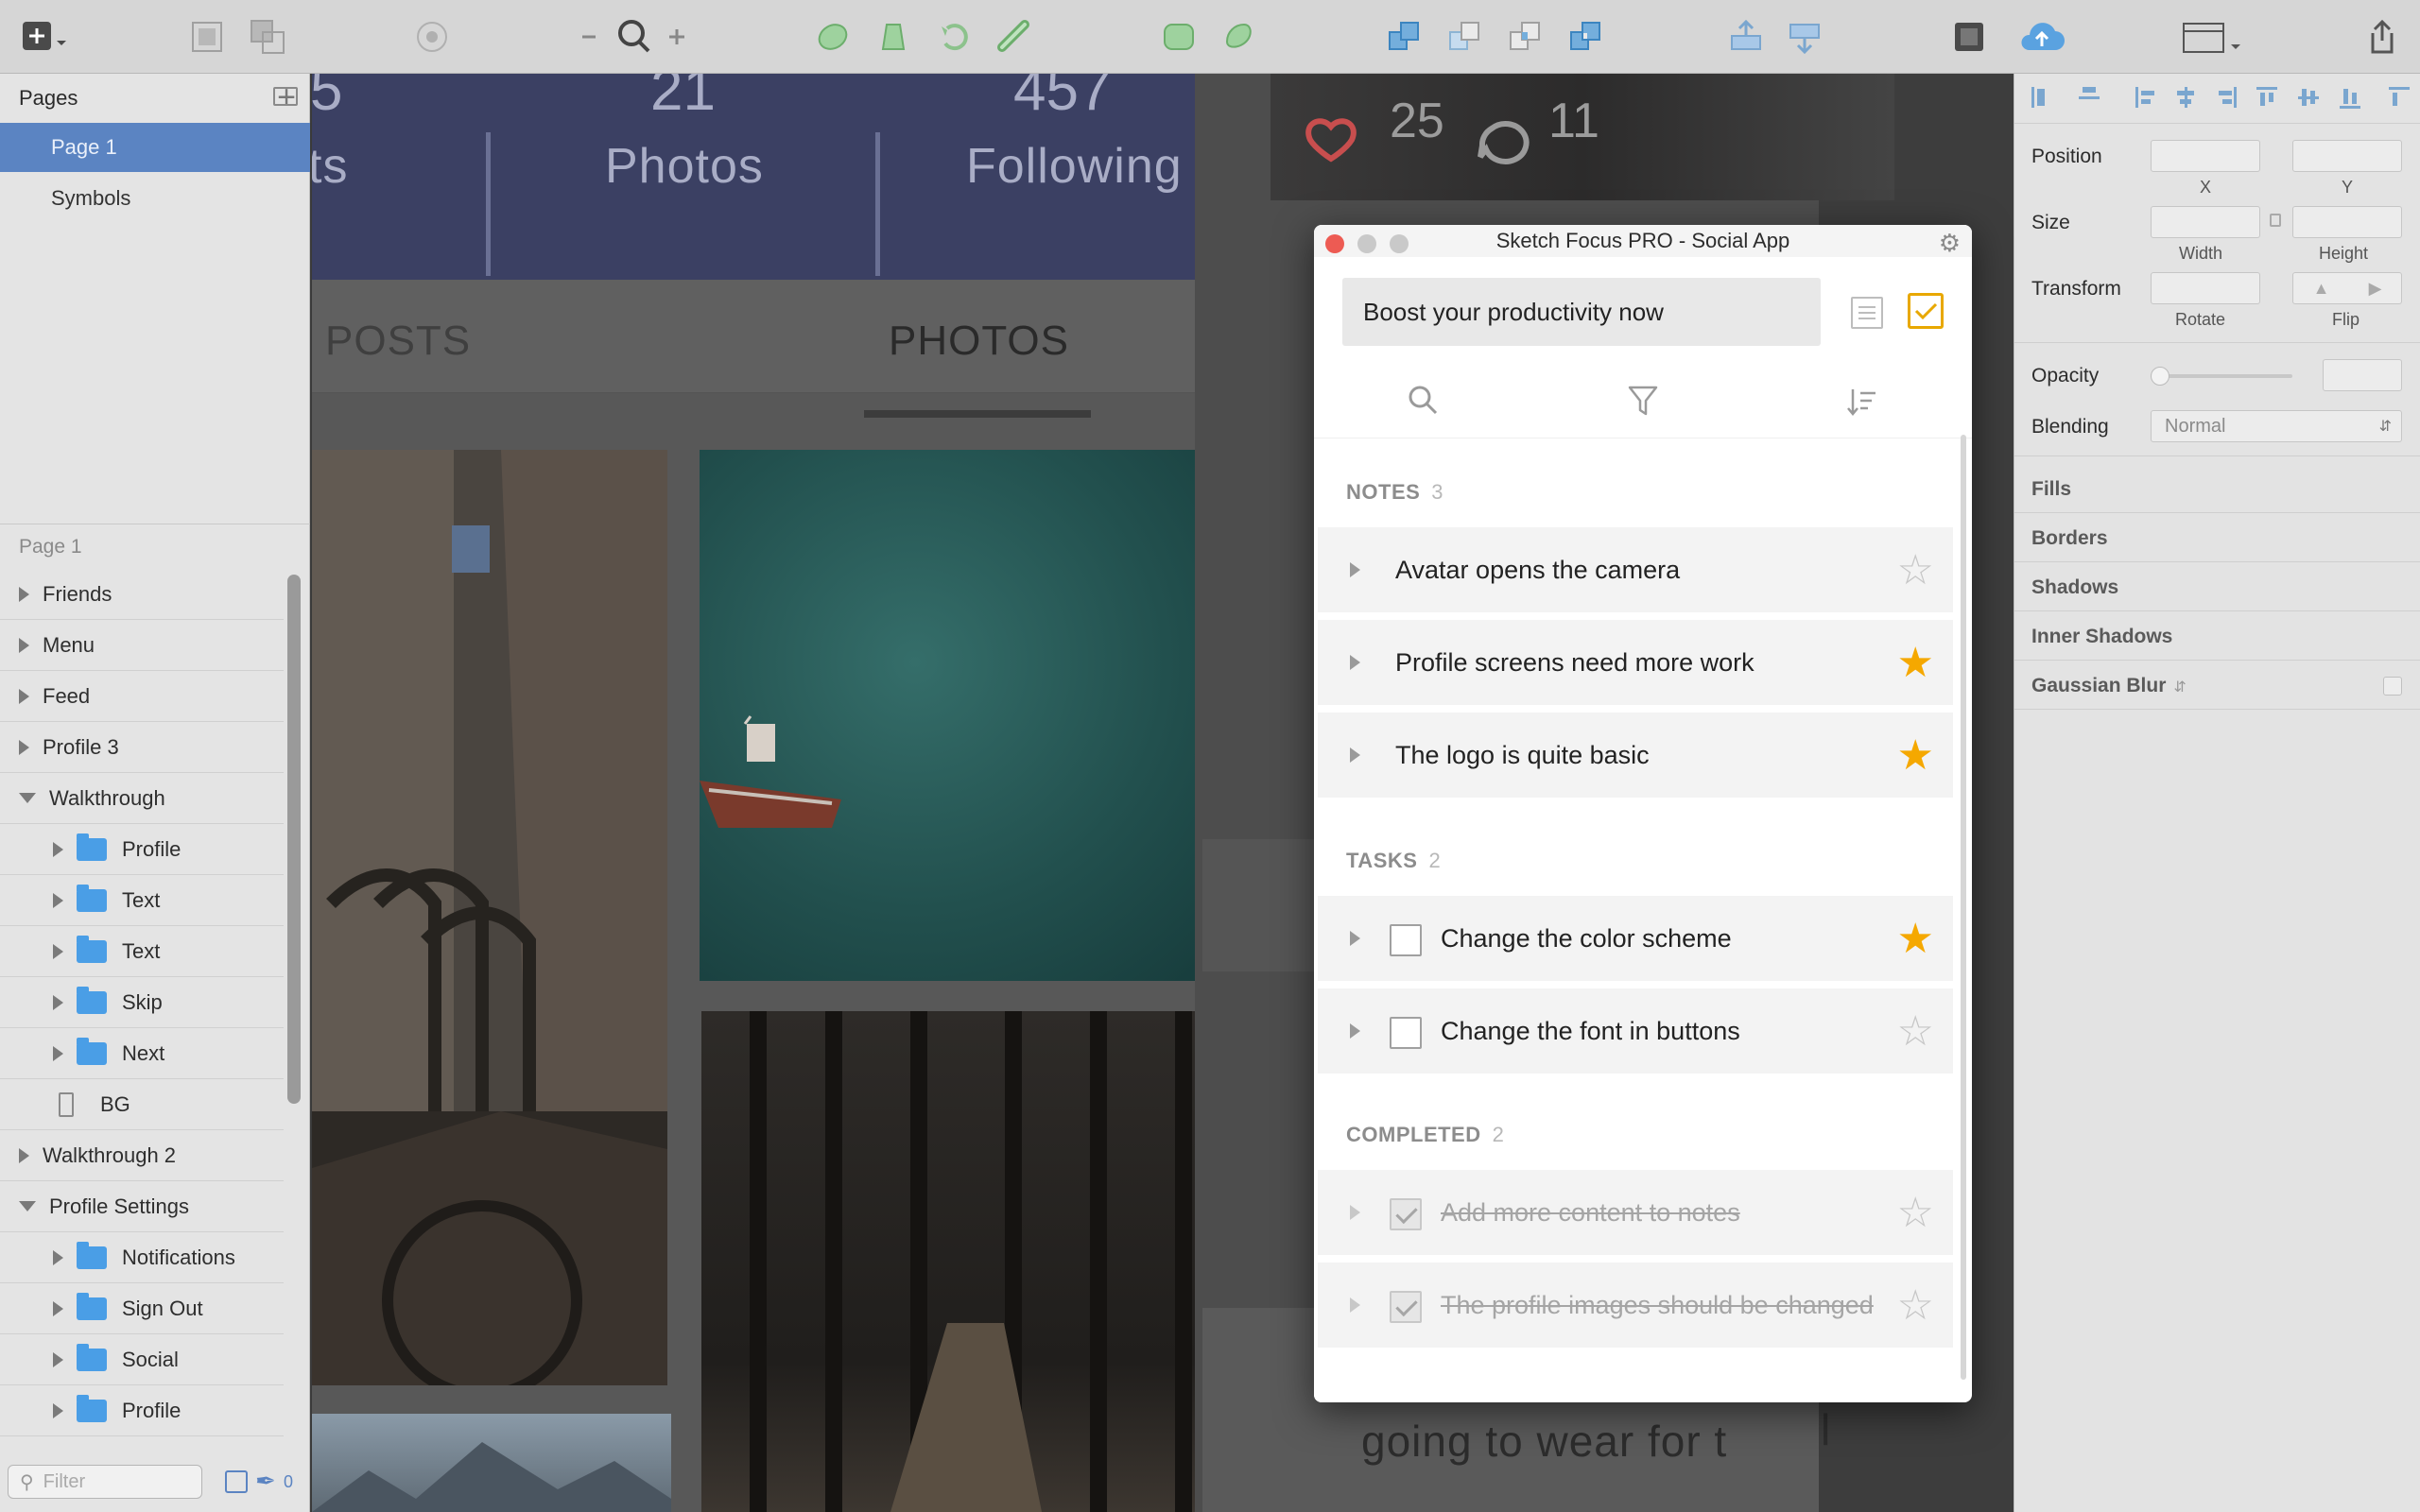 The image size is (2420, 1512). Describe the element at coordinates (2276, 426) in the screenshot. I see `blending-select: Normal ⇵` at that location.